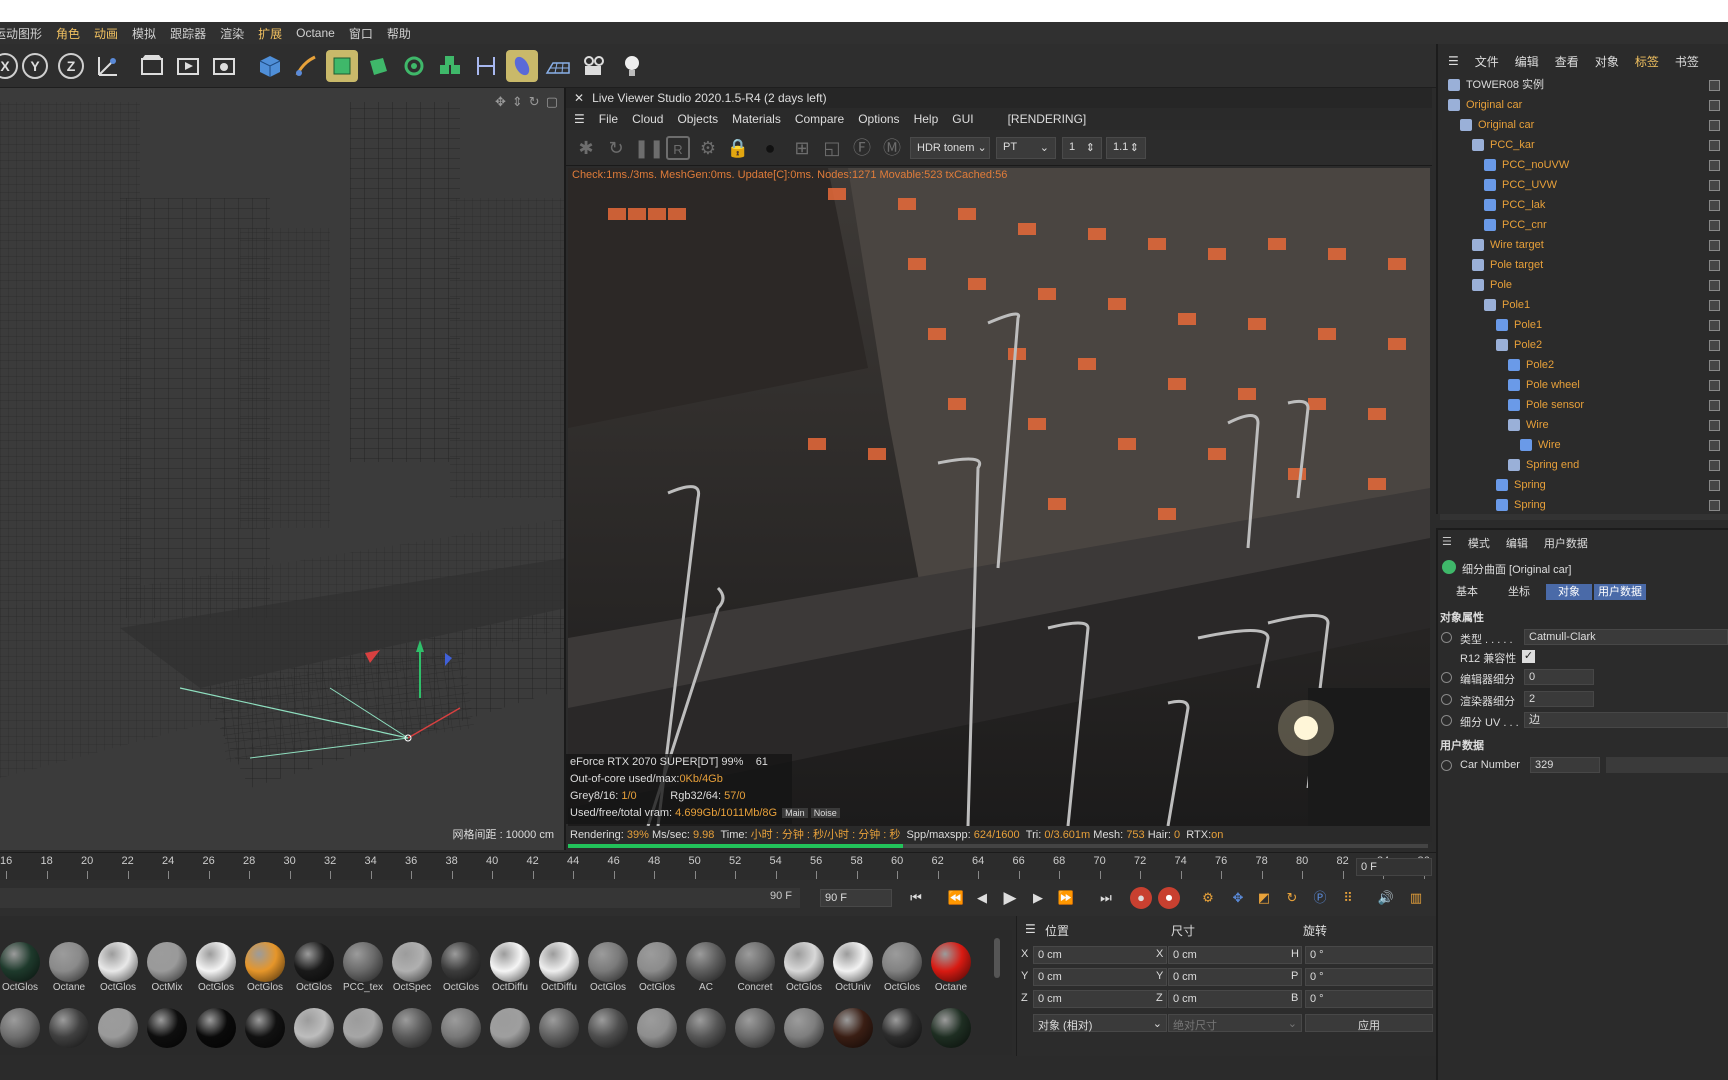 The height and width of the screenshot is (1080, 1728). I want to click on add-region-icon: ⊞, so click(802, 148).